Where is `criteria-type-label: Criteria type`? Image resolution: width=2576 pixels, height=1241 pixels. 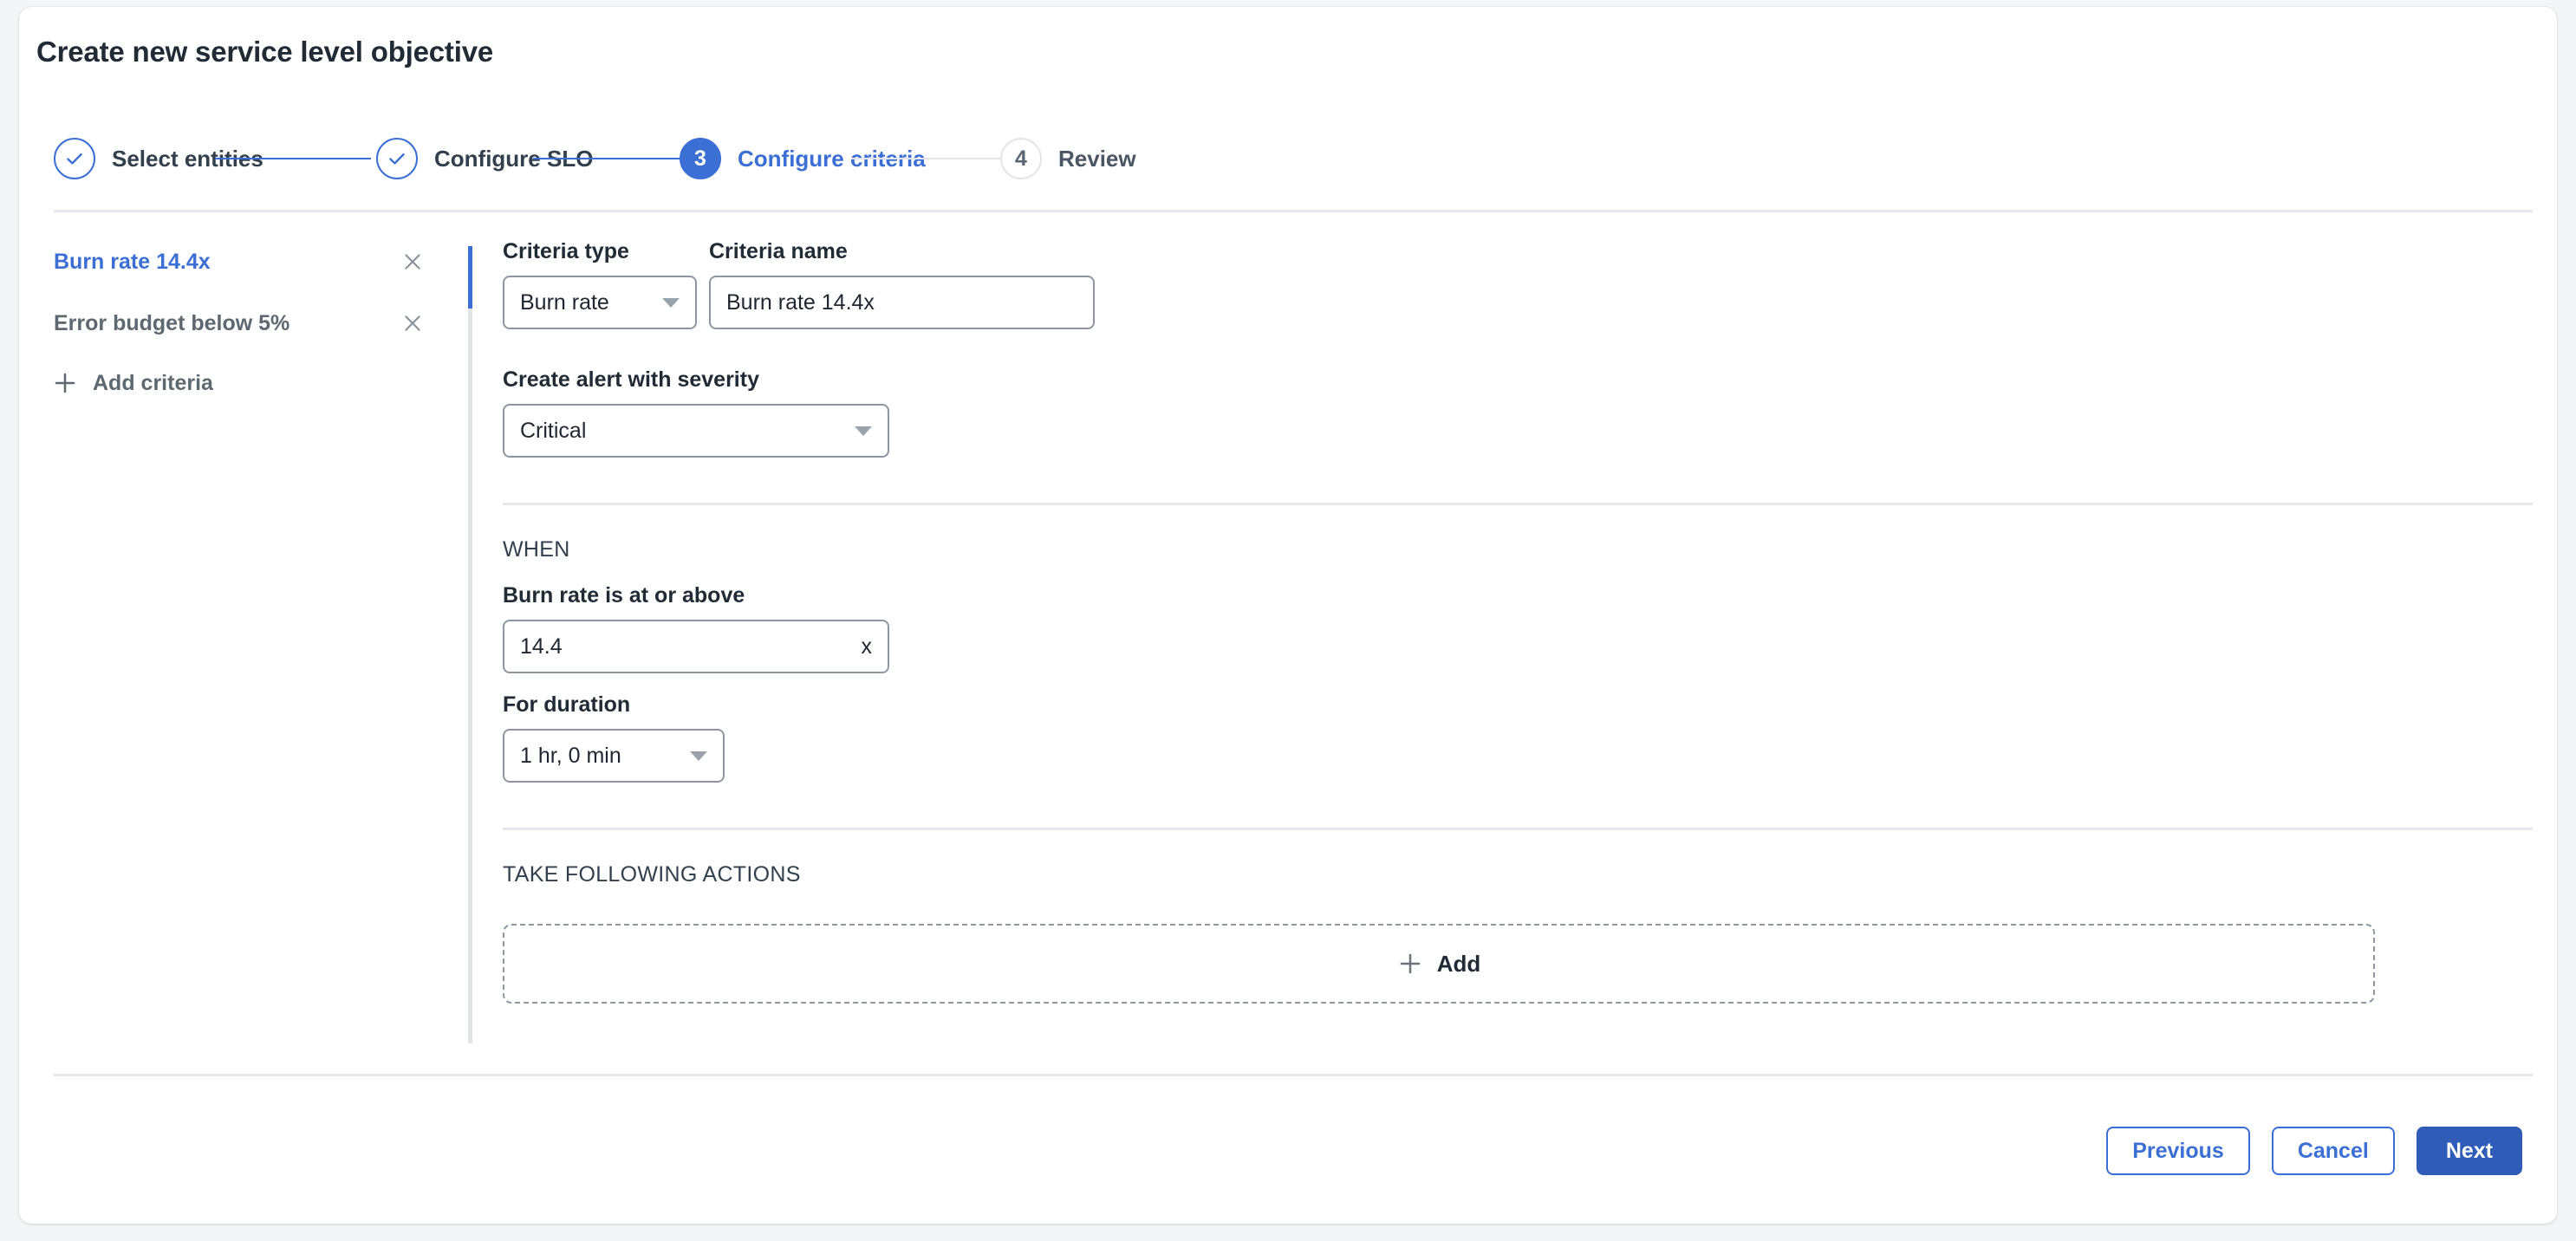 criteria-type-label: Criteria type is located at coordinates (566, 251).